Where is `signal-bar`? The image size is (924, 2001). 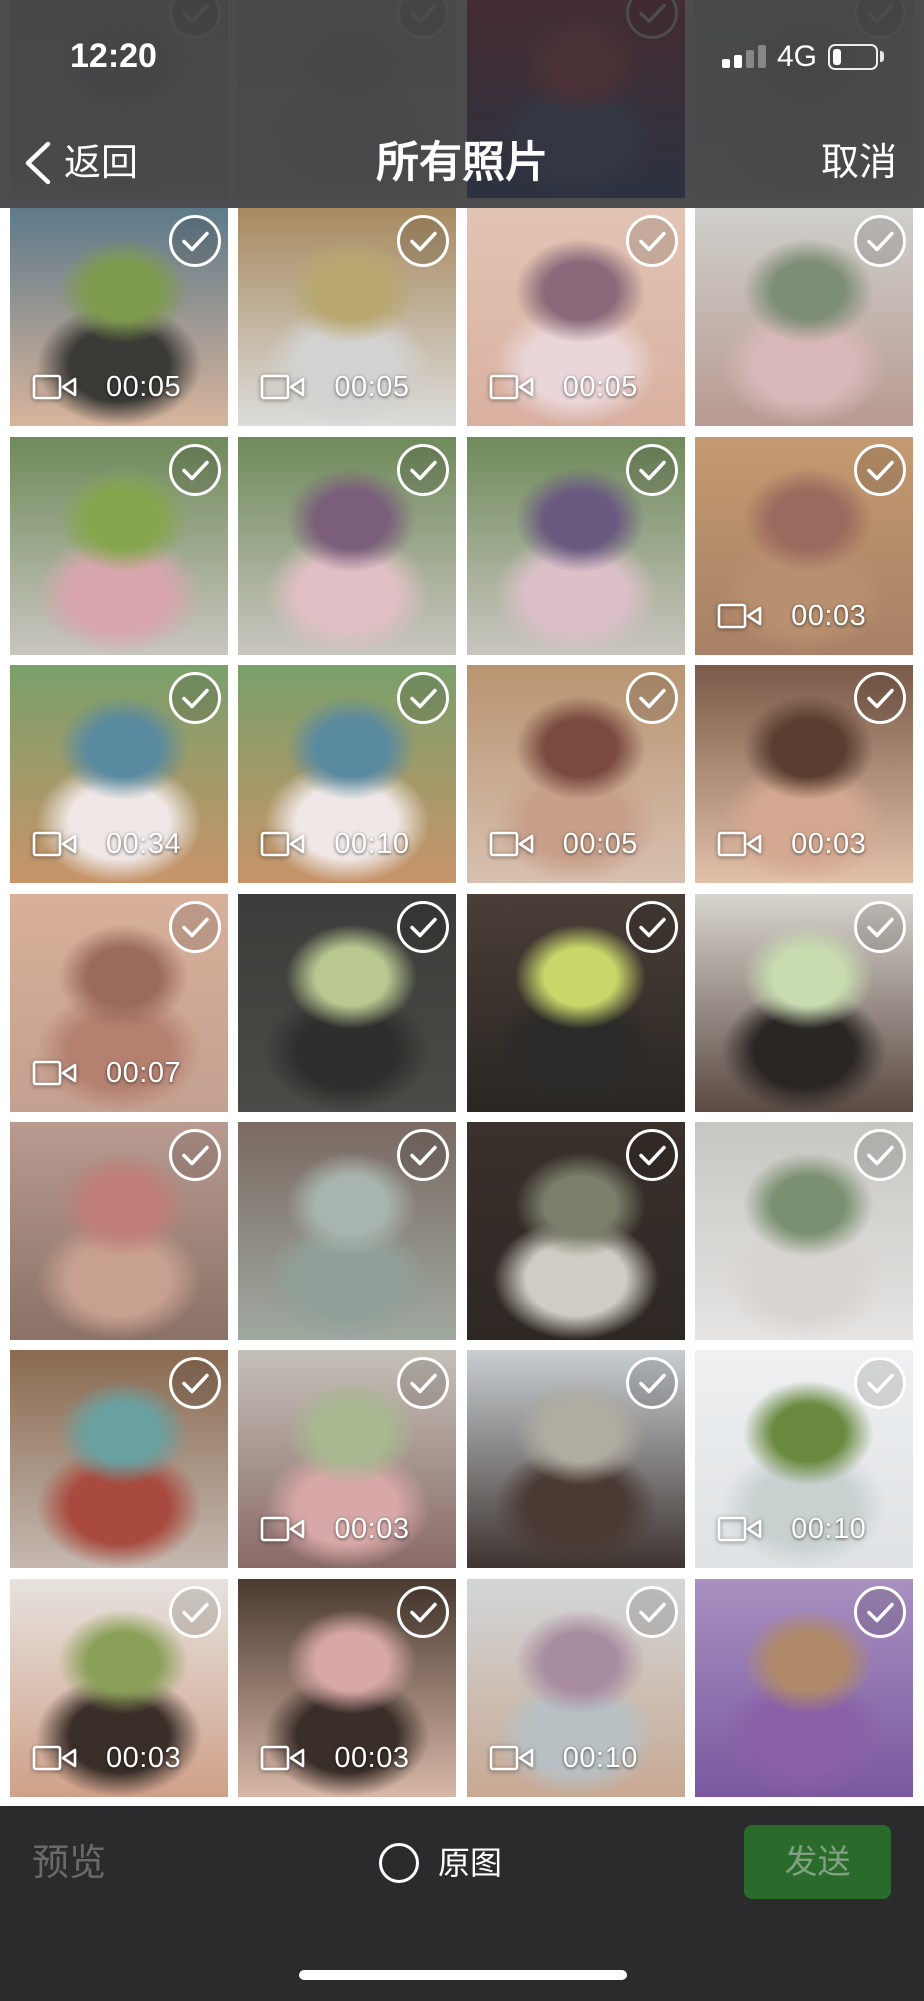 signal-bar is located at coordinates (726, 63).